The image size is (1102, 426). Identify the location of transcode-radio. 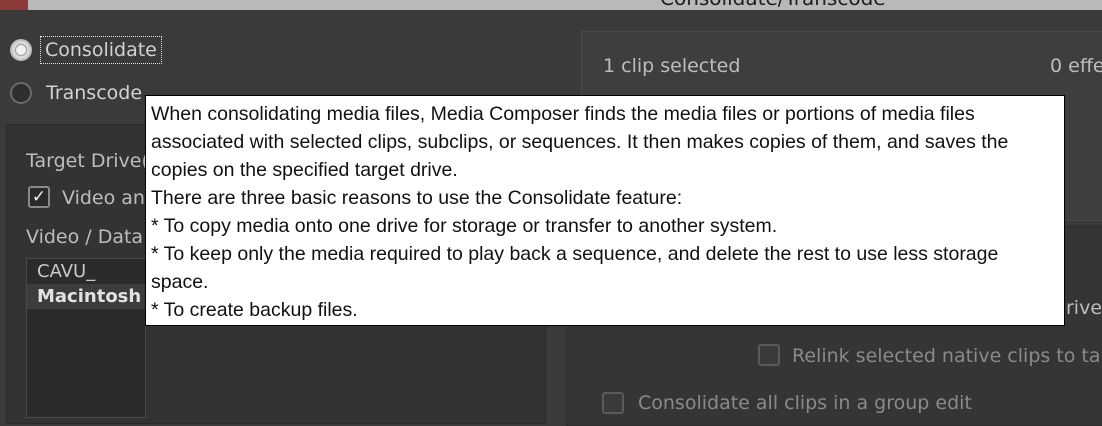
(21, 93).